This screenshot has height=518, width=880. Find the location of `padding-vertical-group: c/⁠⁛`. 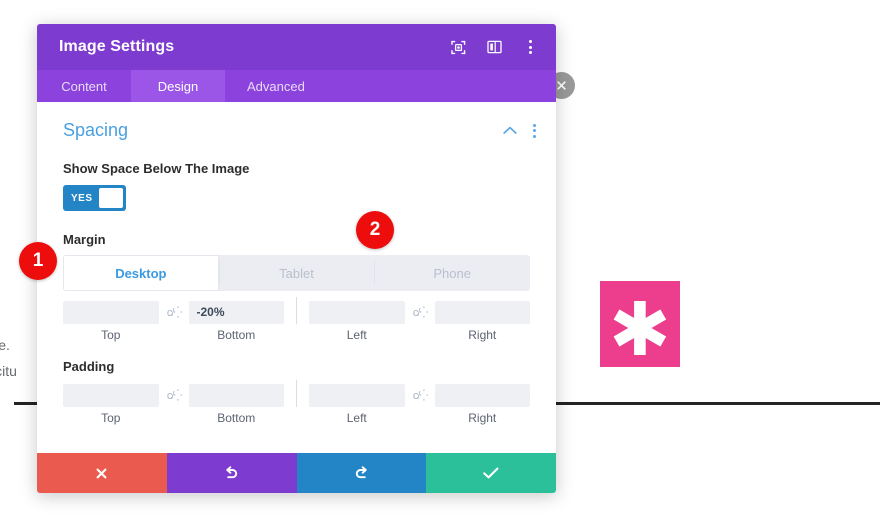

padding-vertical-group: c/⁠⁛ is located at coordinates (173, 395).